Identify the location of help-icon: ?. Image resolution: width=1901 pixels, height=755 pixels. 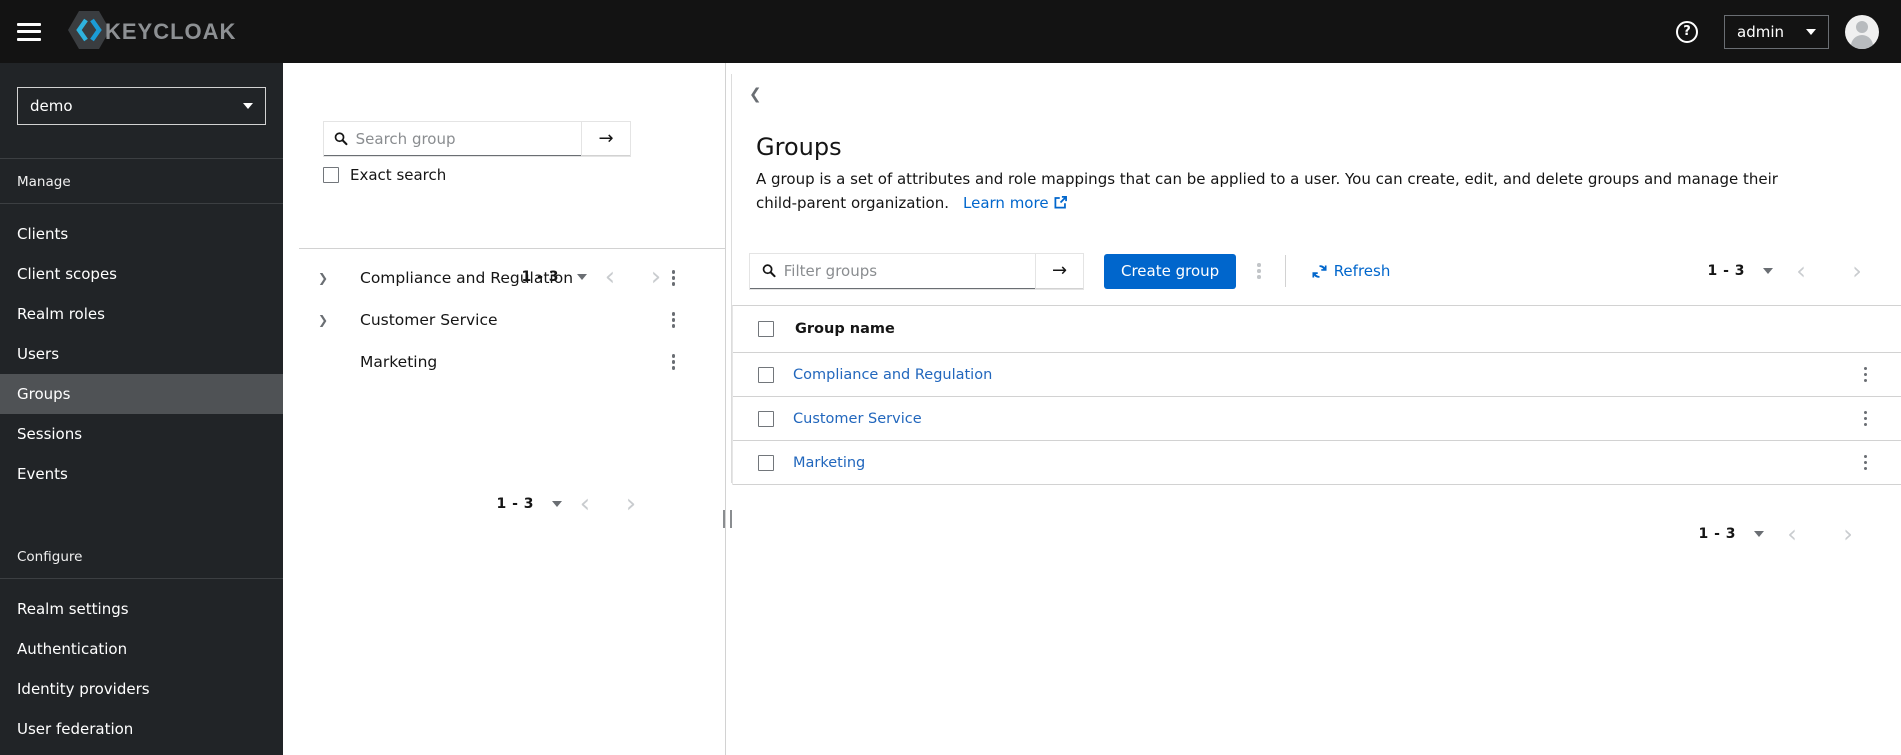
(1687, 31).